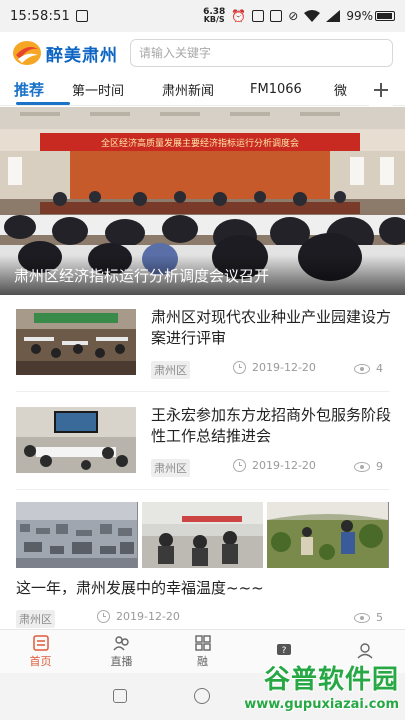 The height and width of the screenshot is (720, 405). I want to click on app-logo: 醉美肃州, so click(65, 53).